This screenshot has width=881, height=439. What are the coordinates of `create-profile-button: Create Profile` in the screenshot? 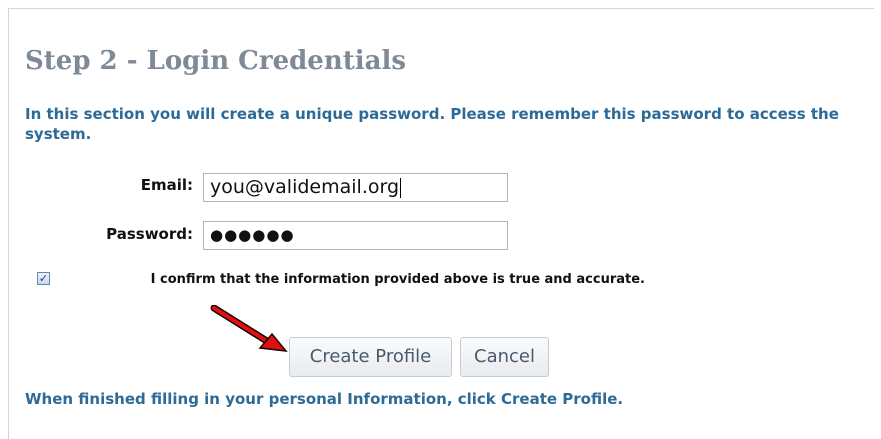 It's located at (370, 357).